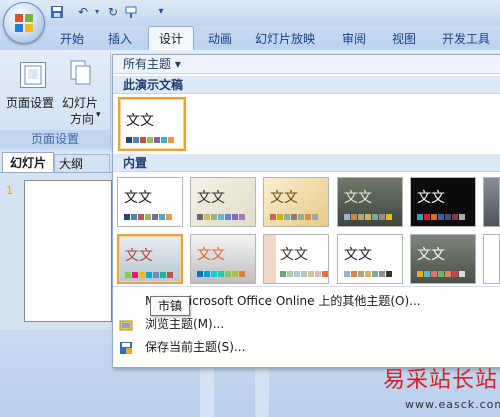  I want to click on tab-design: 设计, so click(171, 39).